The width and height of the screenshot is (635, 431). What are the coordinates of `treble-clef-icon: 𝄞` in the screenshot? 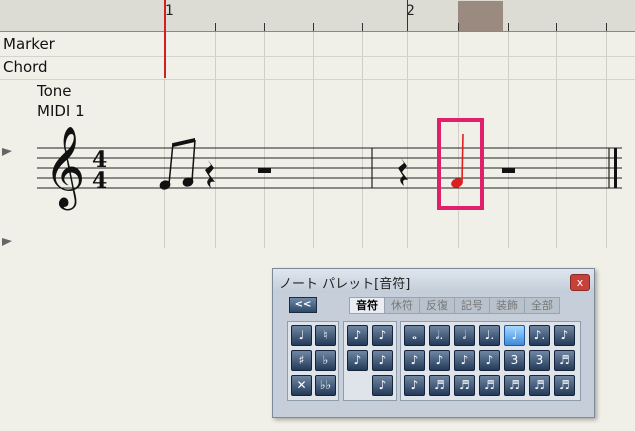 It's located at (64, 167).